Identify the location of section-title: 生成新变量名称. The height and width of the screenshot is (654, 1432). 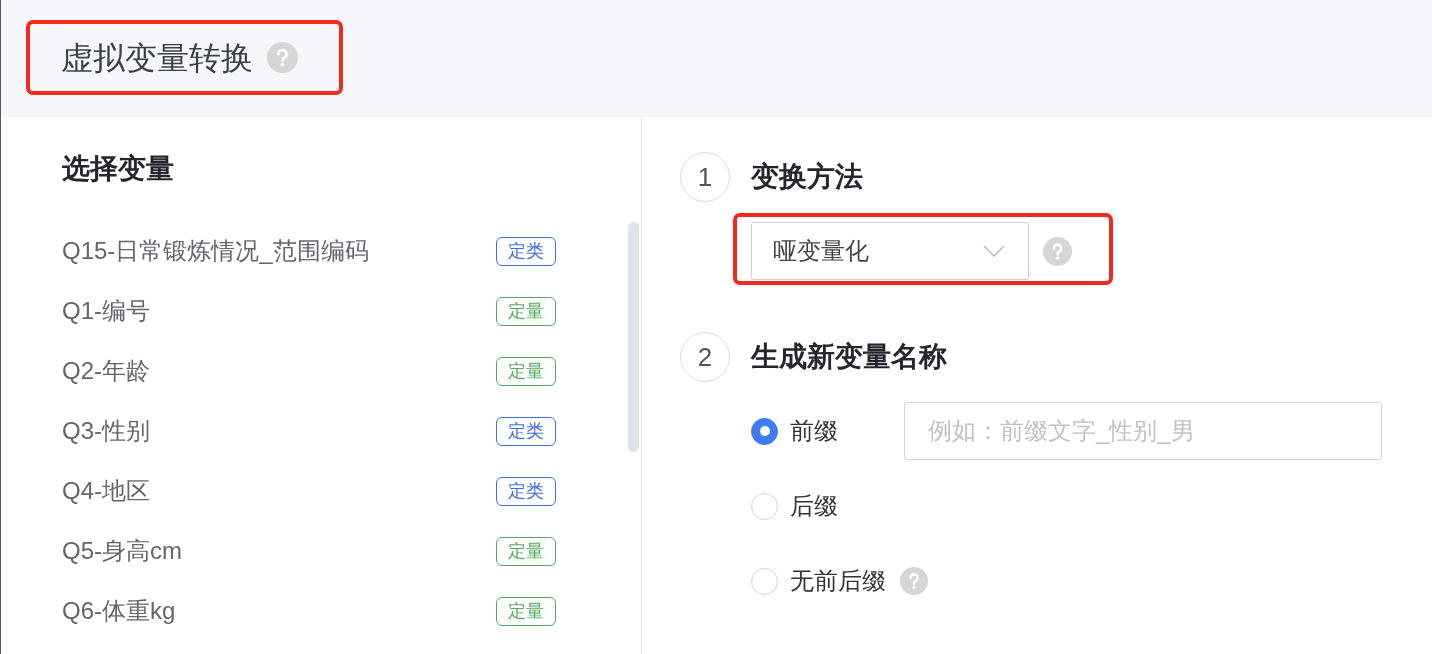
(849, 357).